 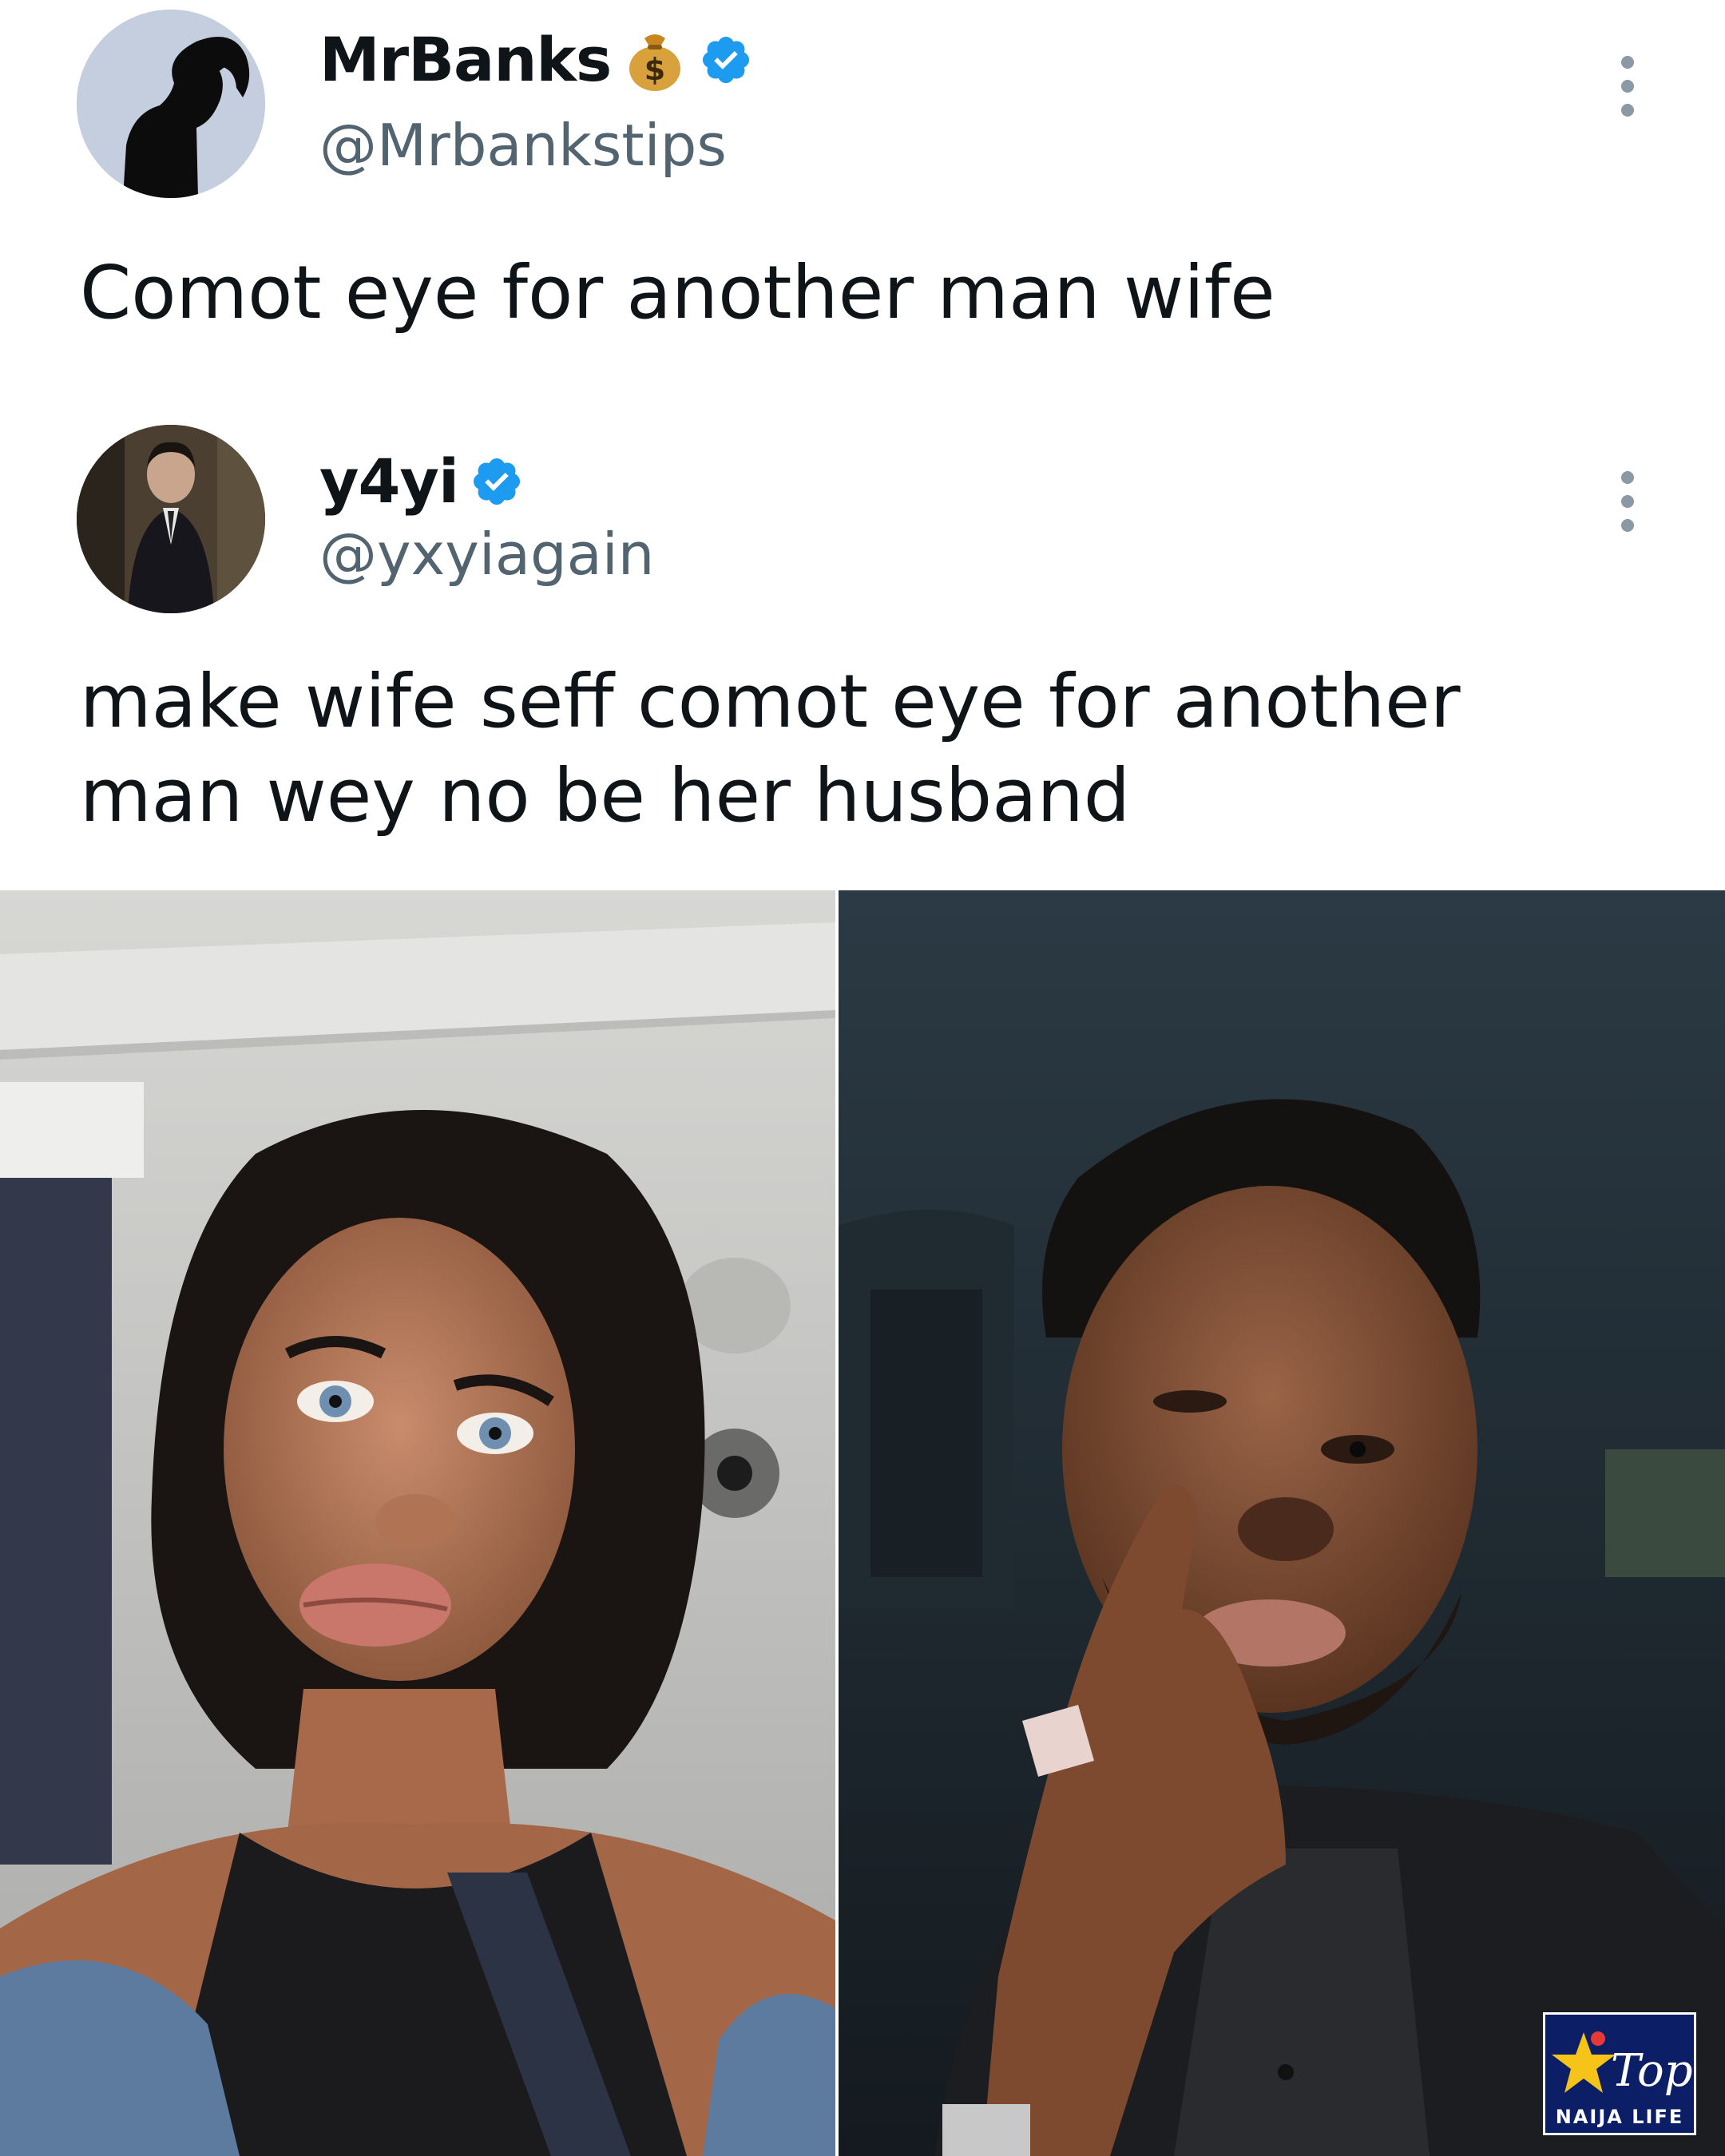 What do you see at coordinates (678, 292) in the screenshot?
I see `tweet-text: Comot eye for another man wife` at bounding box center [678, 292].